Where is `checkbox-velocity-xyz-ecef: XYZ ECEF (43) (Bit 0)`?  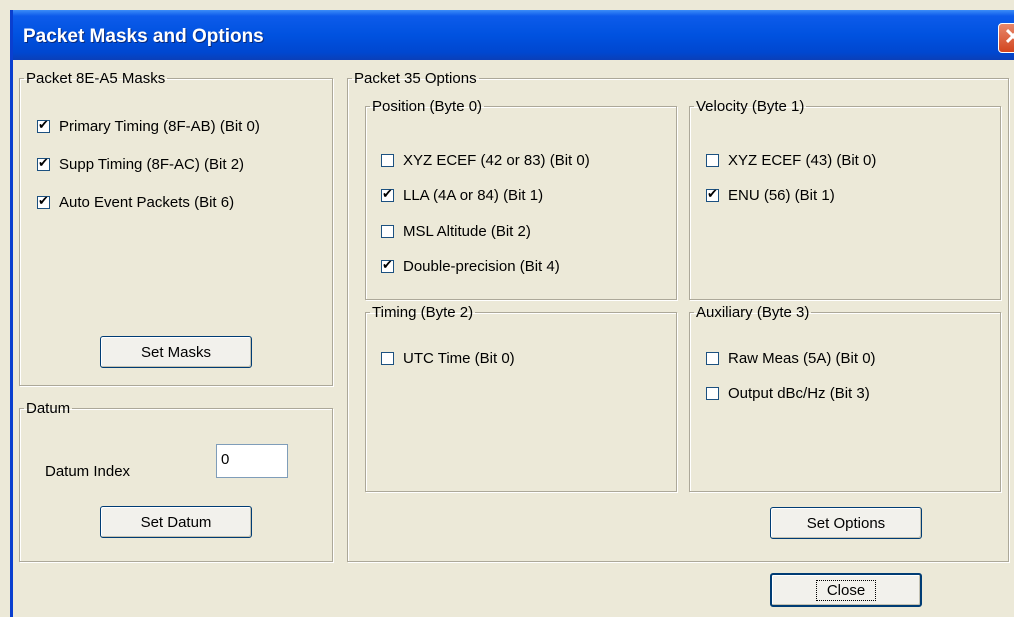 checkbox-velocity-xyz-ecef: XYZ ECEF (43) (Bit 0) is located at coordinates (791, 162).